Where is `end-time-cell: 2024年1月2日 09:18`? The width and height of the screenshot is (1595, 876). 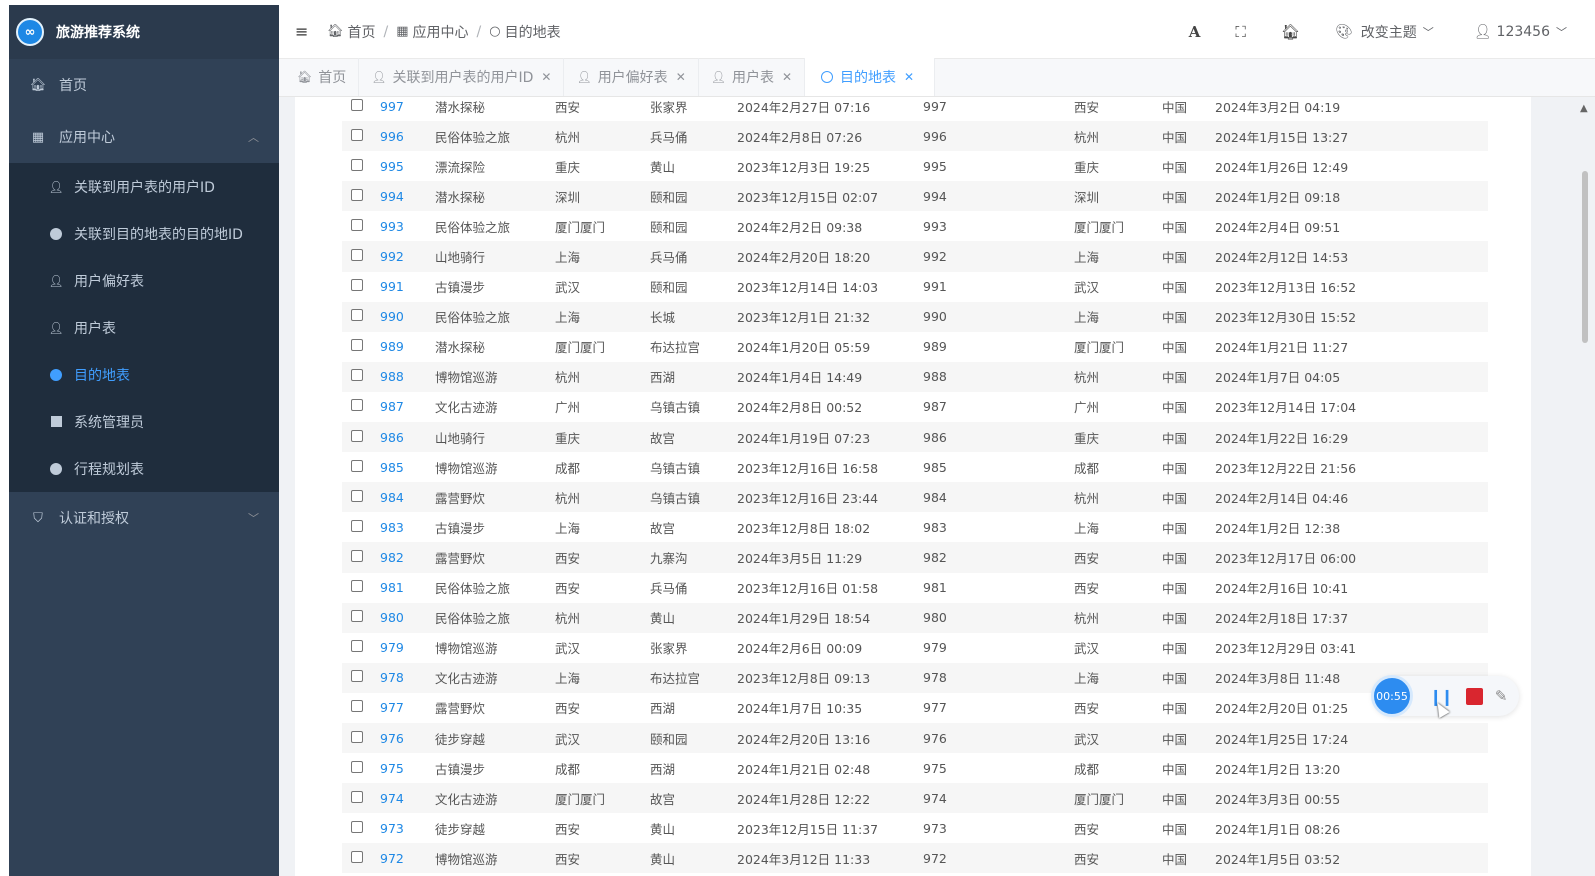 end-time-cell: 2024年1月2日 09:18 is located at coordinates (1278, 197).